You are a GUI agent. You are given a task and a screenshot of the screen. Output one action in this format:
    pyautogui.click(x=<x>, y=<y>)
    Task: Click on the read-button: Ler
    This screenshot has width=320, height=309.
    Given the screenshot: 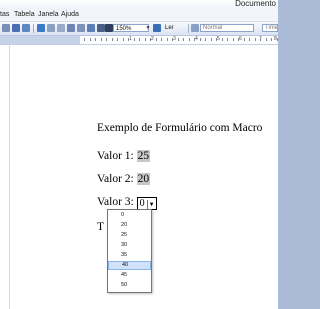 What is the action you would take?
    pyautogui.click(x=175, y=28)
    